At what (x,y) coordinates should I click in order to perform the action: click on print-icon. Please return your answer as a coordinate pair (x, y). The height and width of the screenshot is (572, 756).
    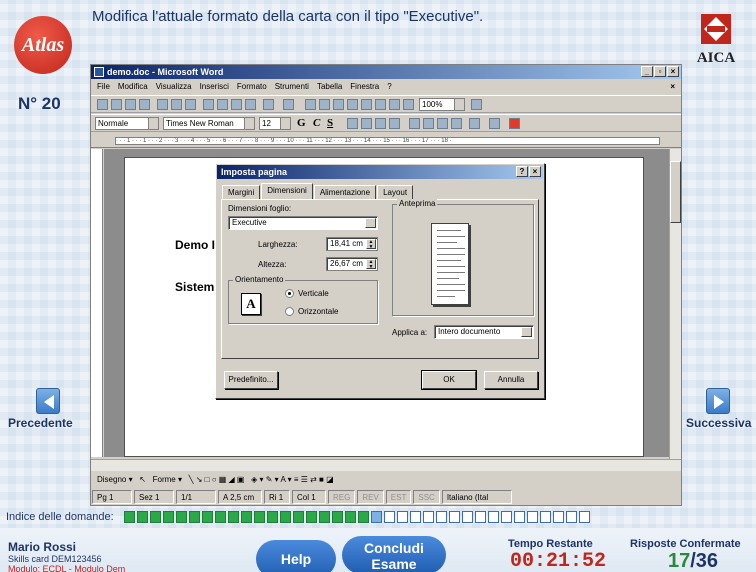
    Looking at the image, I should click on (162, 104).